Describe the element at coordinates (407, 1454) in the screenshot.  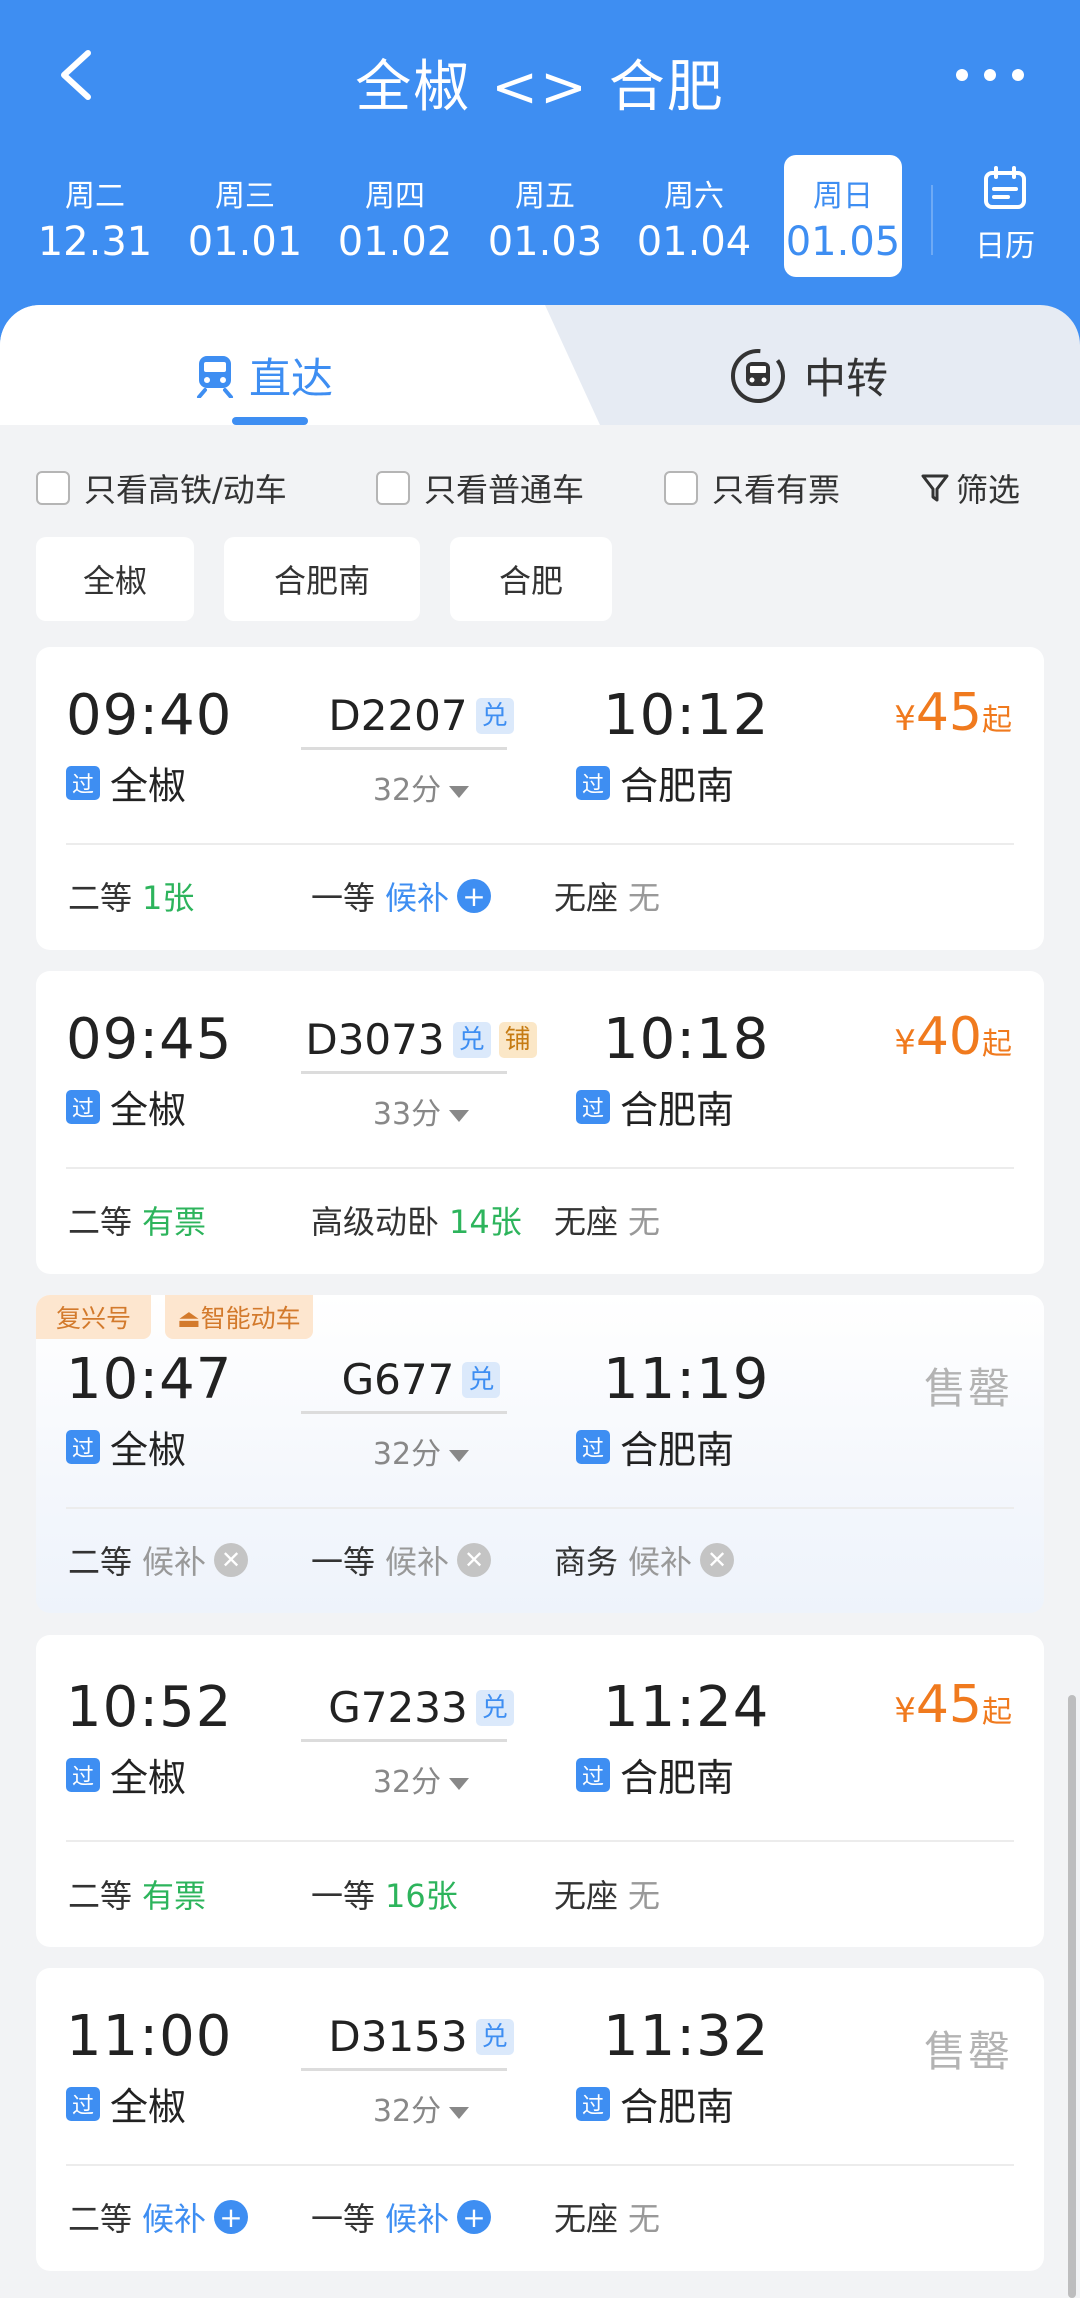
I see `duration-text: 32分` at that location.